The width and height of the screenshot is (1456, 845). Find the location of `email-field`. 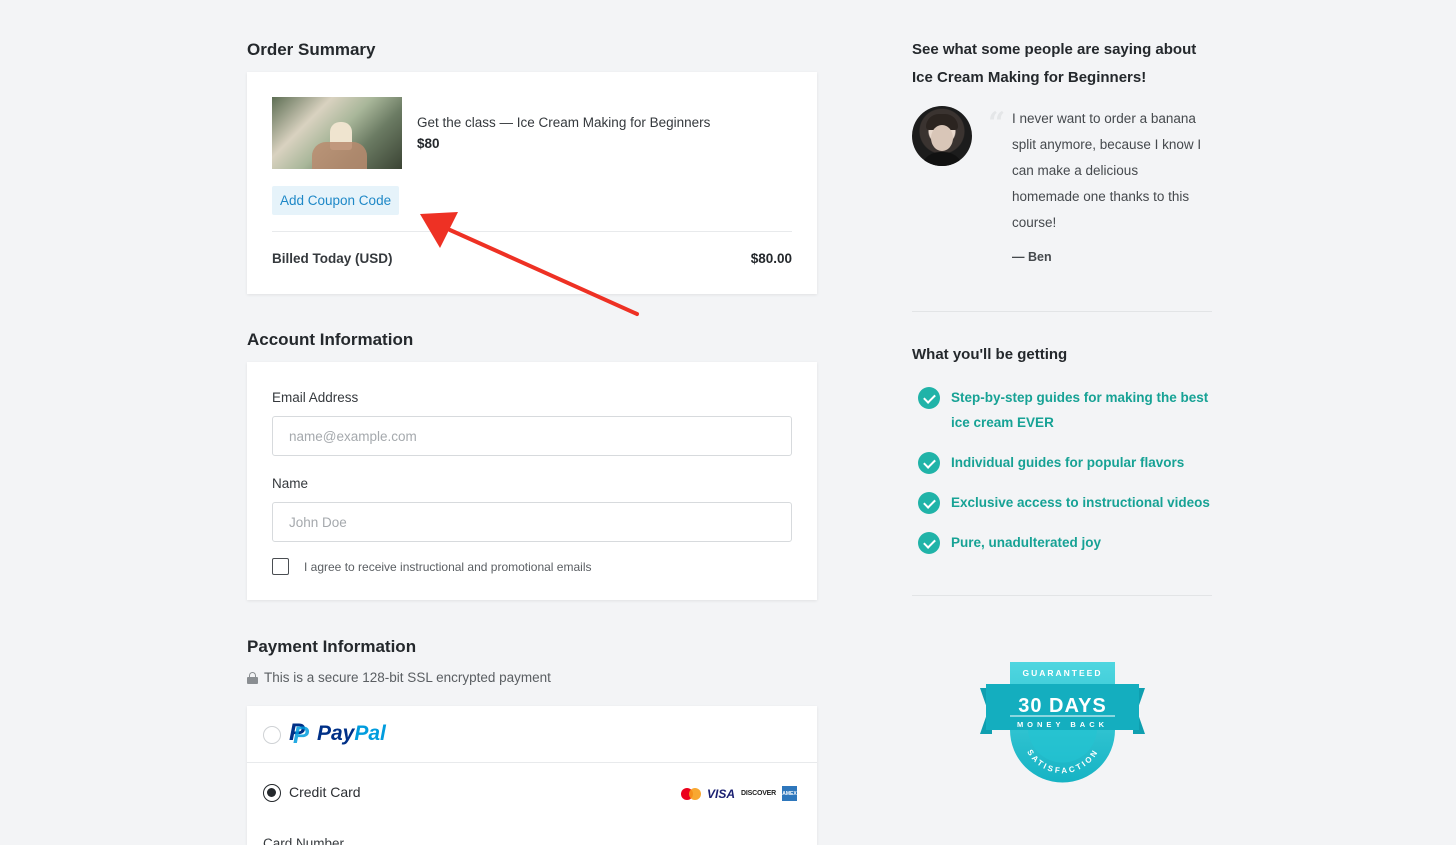

email-field is located at coordinates (532, 436).